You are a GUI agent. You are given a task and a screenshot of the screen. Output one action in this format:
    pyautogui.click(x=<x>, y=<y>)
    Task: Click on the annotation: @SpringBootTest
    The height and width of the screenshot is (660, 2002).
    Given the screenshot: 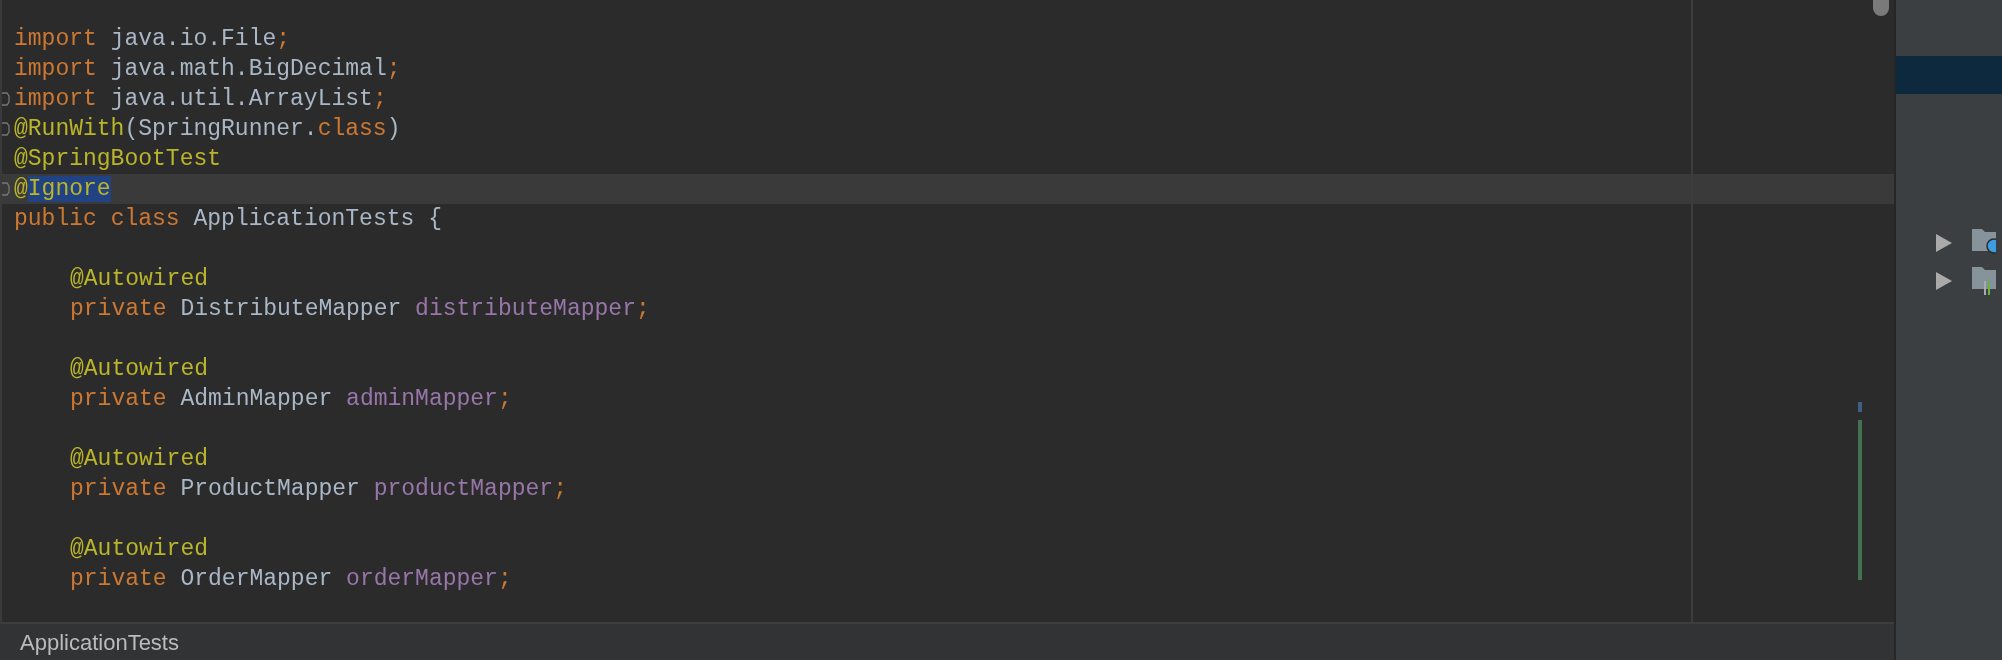 What is the action you would take?
    pyautogui.click(x=118, y=158)
    